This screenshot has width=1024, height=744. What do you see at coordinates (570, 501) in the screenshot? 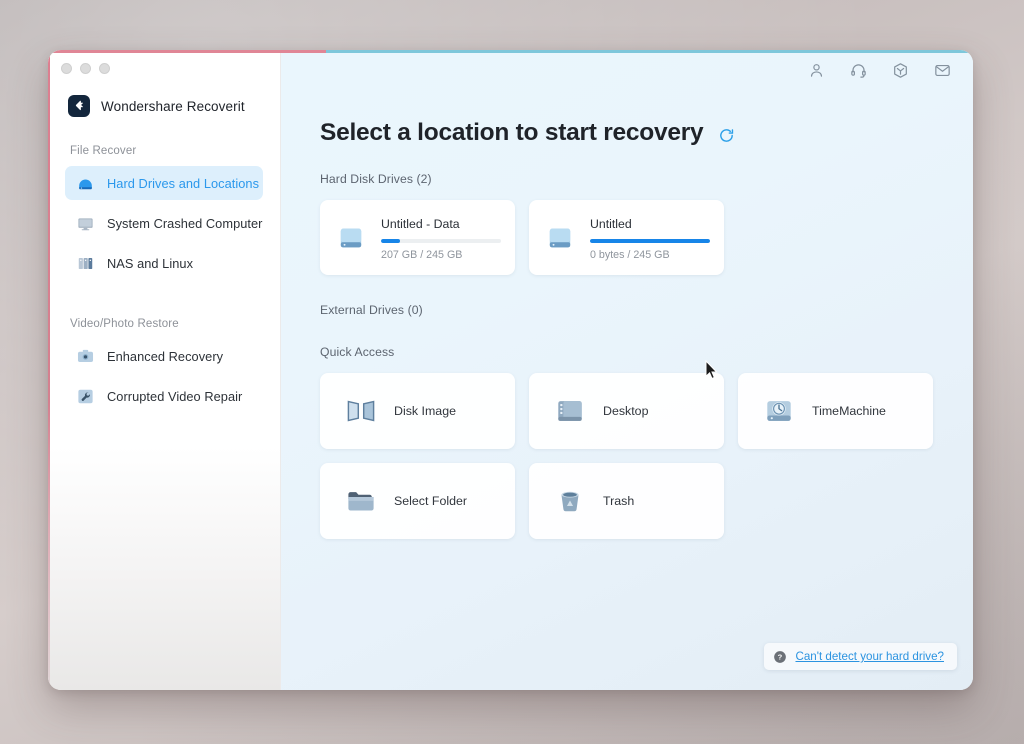
I see `trash-icon` at bounding box center [570, 501].